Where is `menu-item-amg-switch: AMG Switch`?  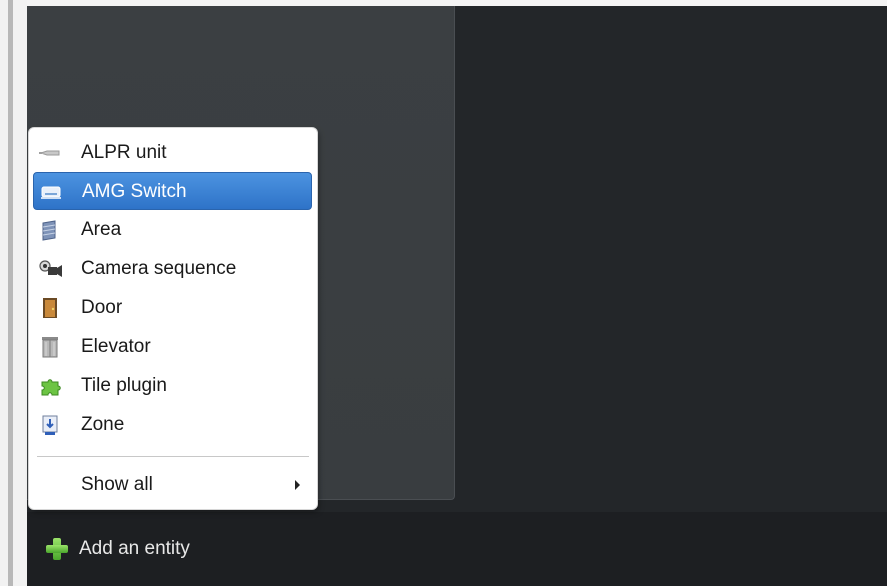 menu-item-amg-switch: AMG Switch is located at coordinates (172, 191).